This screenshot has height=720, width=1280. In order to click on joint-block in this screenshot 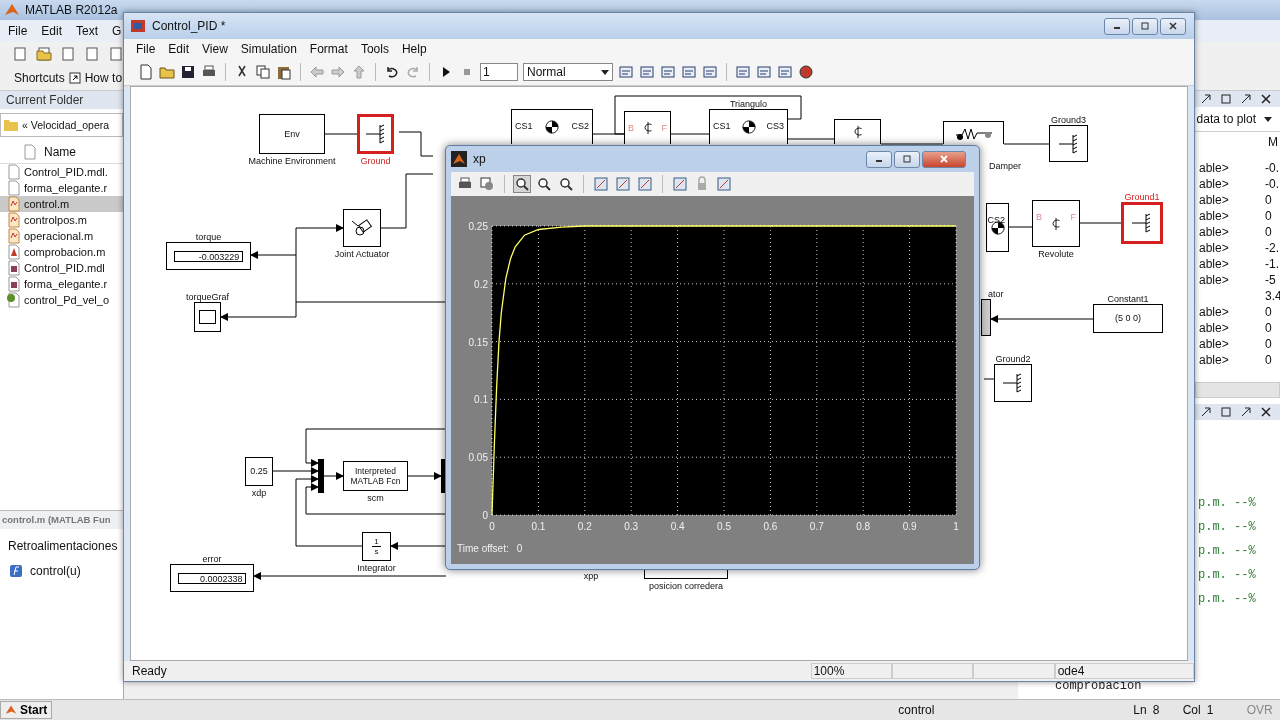, I will do `click(857, 131)`.